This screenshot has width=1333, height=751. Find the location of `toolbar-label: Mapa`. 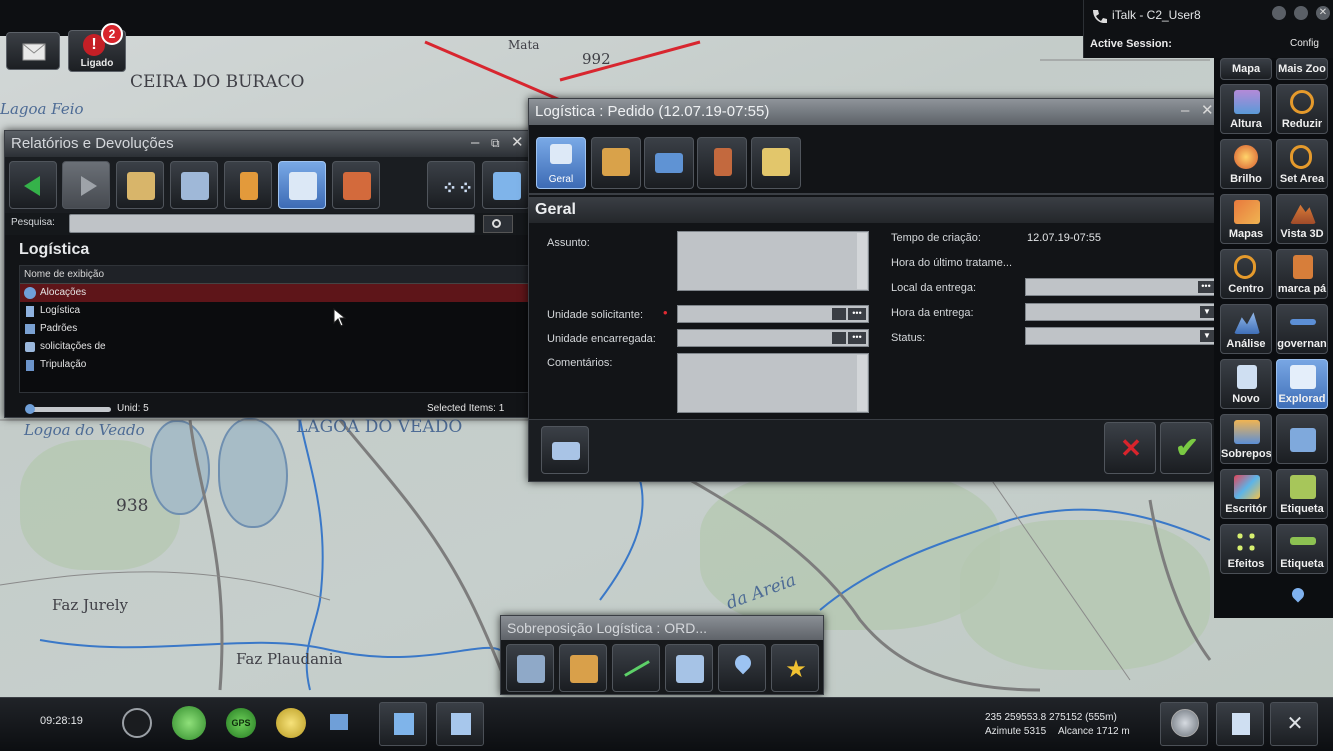

toolbar-label: Mapa is located at coordinates (1246, 69).